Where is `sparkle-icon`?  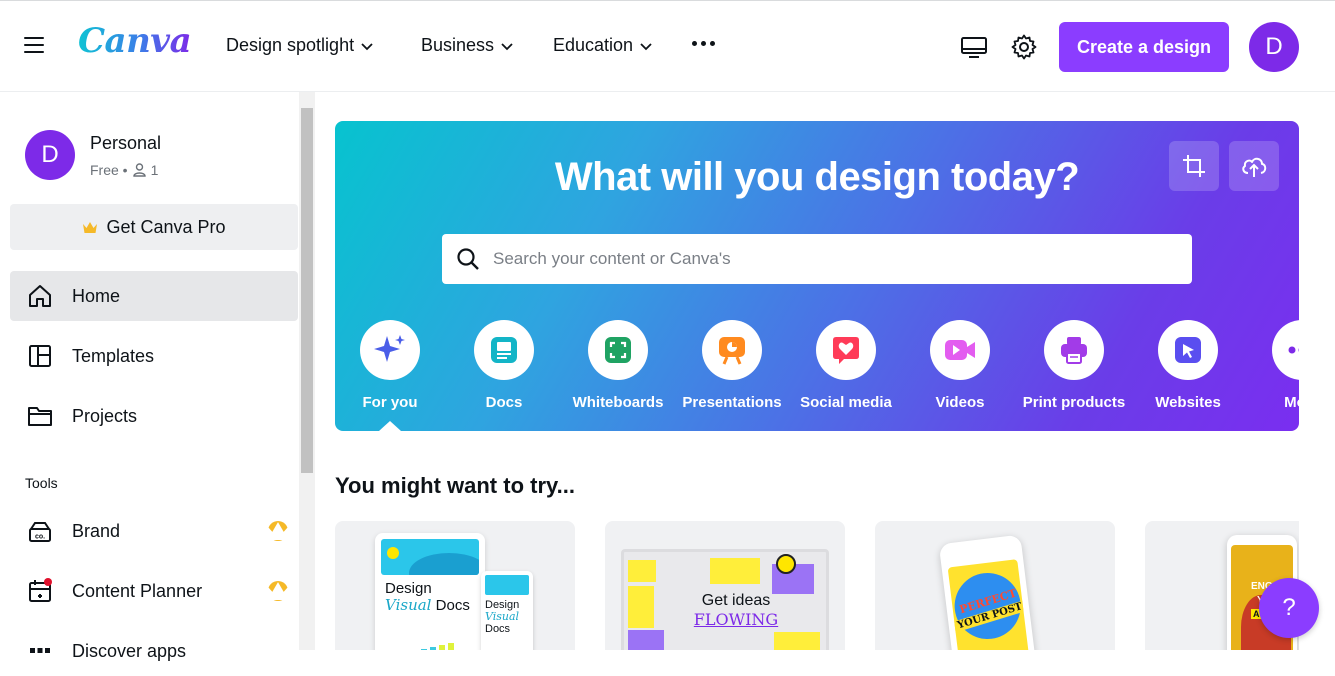 sparkle-icon is located at coordinates (390, 350).